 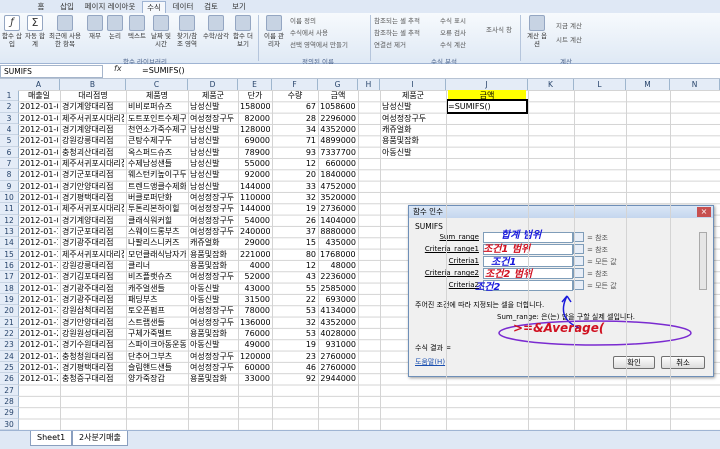 I want to click on table-cell: 31500, so click(x=255, y=299).